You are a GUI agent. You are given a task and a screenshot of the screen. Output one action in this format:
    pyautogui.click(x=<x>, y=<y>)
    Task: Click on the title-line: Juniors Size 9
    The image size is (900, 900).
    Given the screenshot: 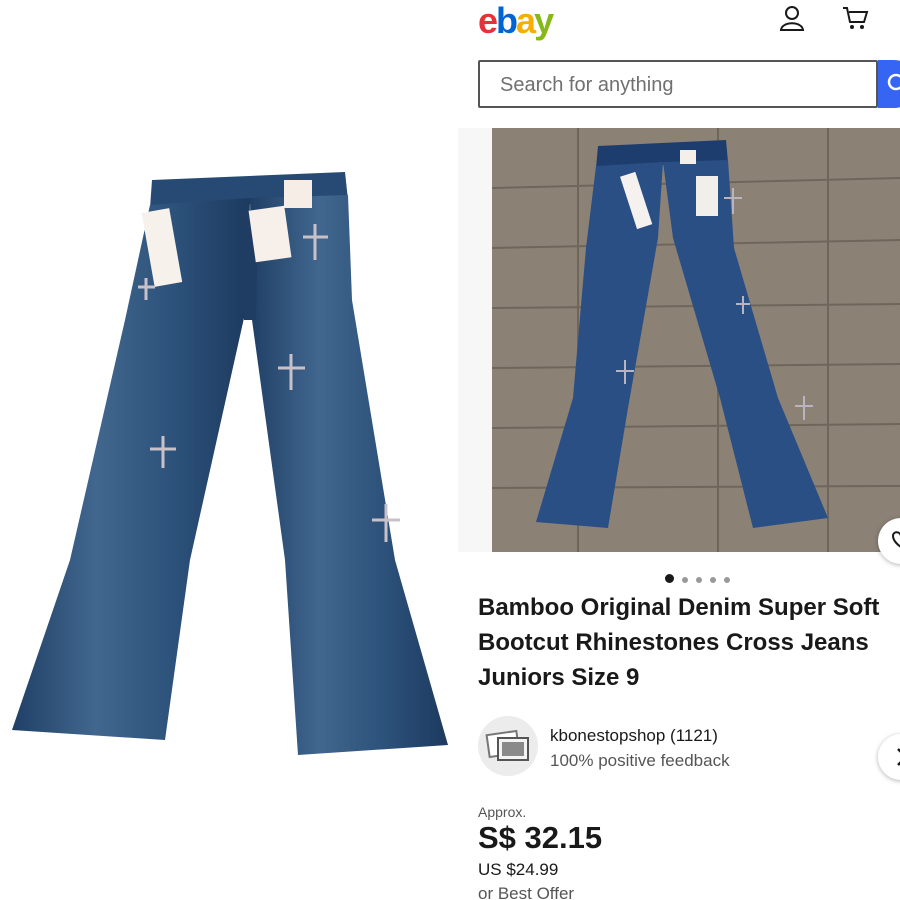 What is the action you would take?
    pyautogui.click(x=559, y=677)
    